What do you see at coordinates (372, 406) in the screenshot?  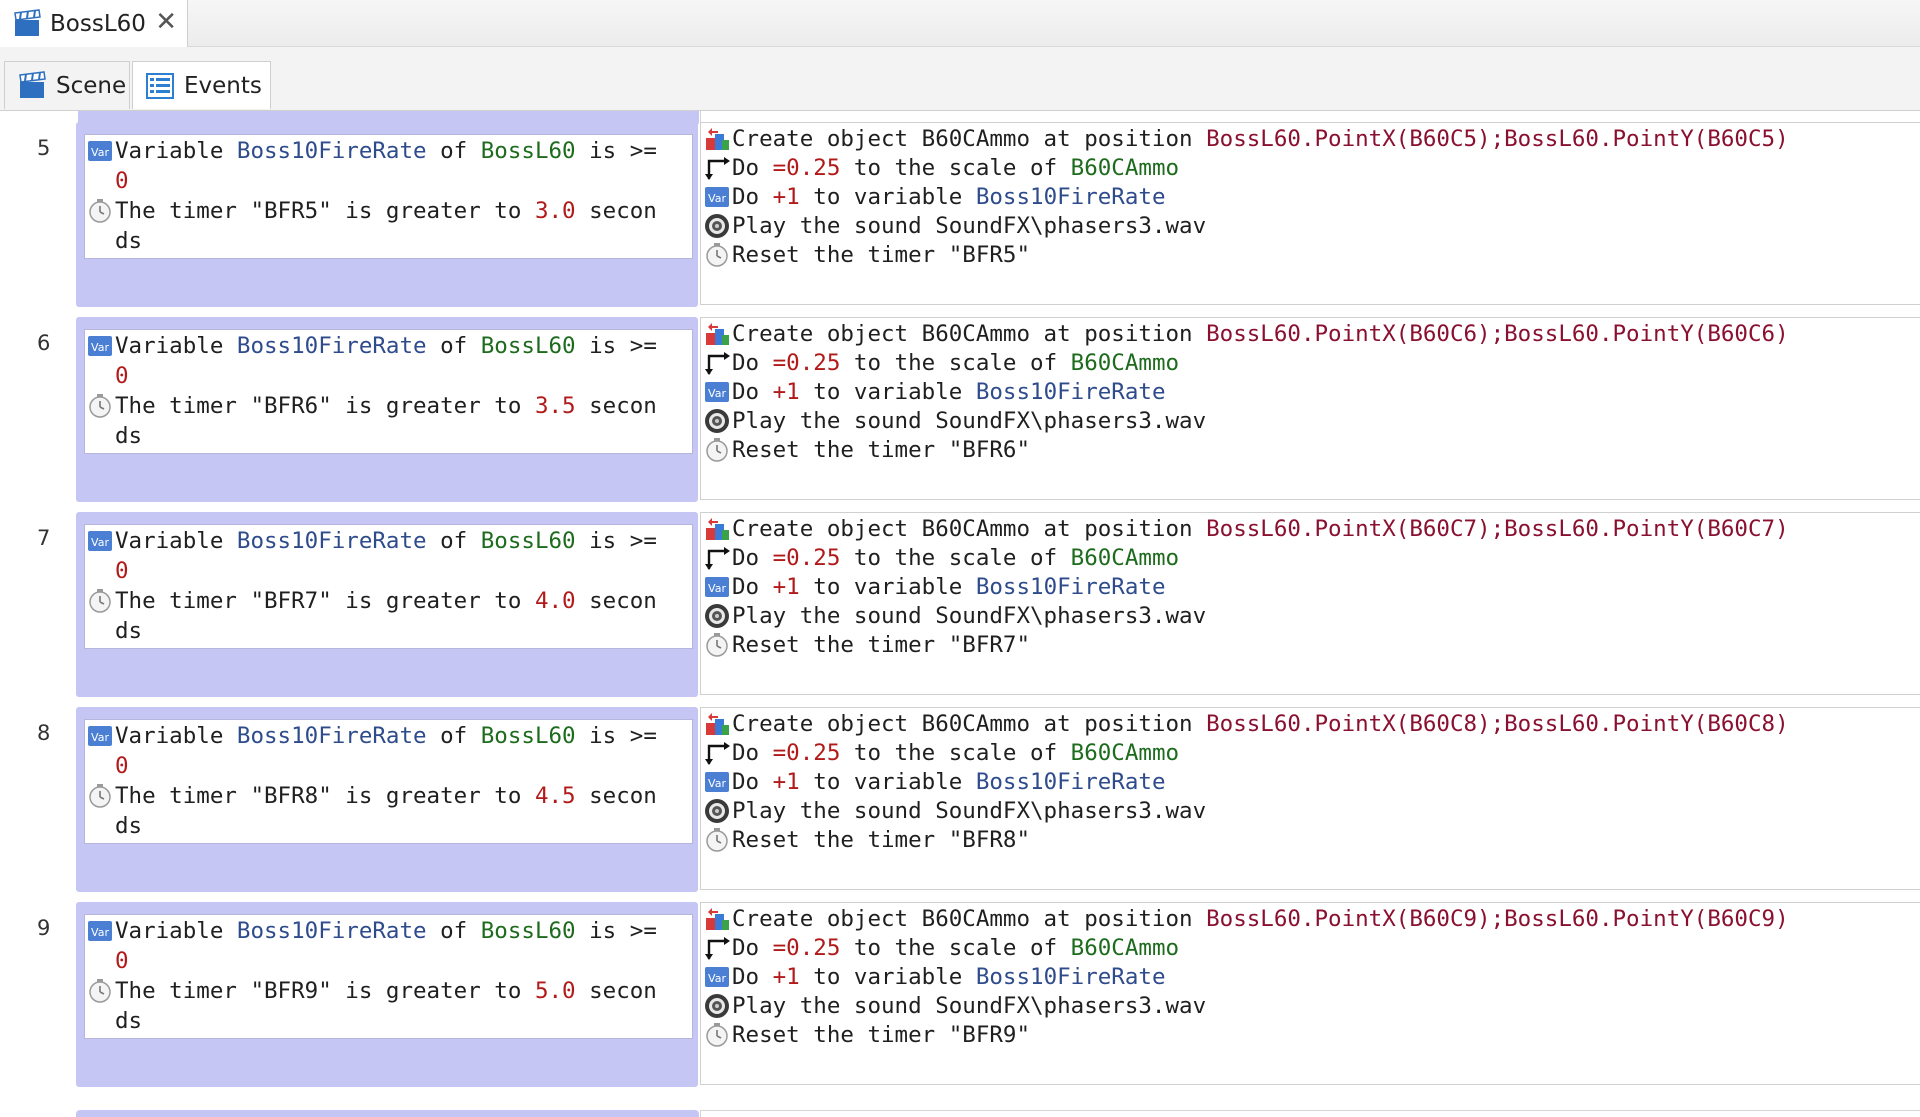 I see `condition-timer: The timer "BFR6" is greater to 3.5 secon` at bounding box center [372, 406].